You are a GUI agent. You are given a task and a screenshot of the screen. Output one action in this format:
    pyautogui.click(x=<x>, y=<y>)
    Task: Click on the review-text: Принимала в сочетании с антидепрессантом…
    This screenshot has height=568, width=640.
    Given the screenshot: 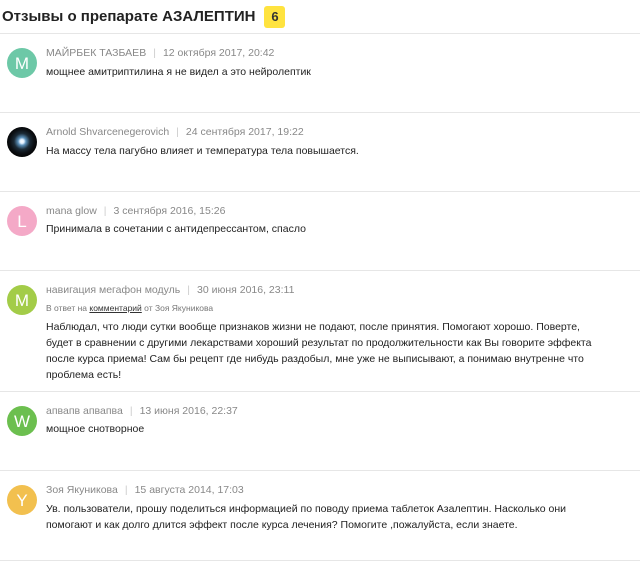 What is the action you would take?
    pyautogui.click(x=176, y=229)
    